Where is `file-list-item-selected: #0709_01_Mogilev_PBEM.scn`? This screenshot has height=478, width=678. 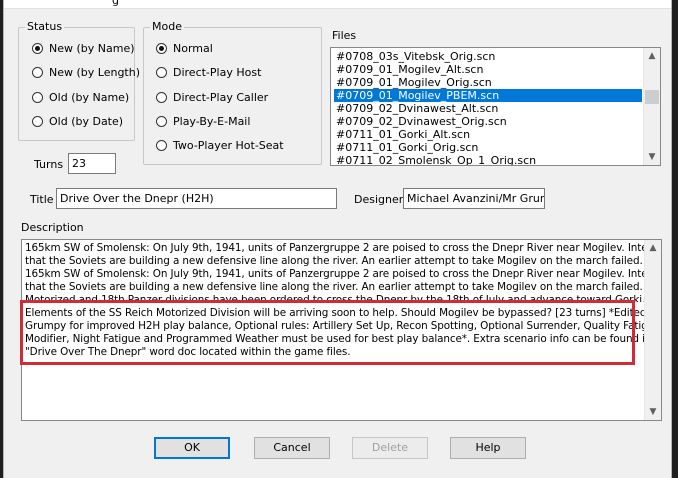
file-list-item-selected: #0709_01_Mogilev_PBEM.scn is located at coordinates (488, 95).